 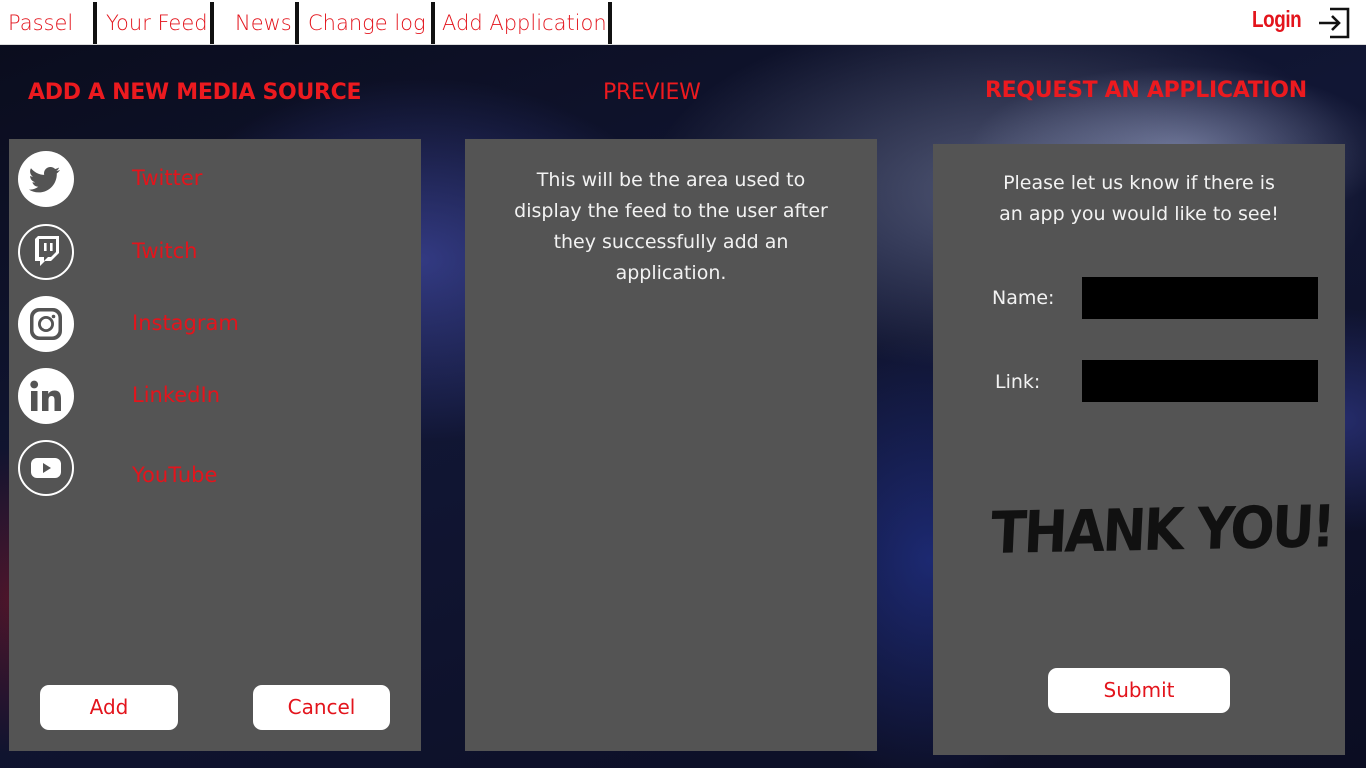 I want to click on name-label: Name:, so click(x=1023, y=298).